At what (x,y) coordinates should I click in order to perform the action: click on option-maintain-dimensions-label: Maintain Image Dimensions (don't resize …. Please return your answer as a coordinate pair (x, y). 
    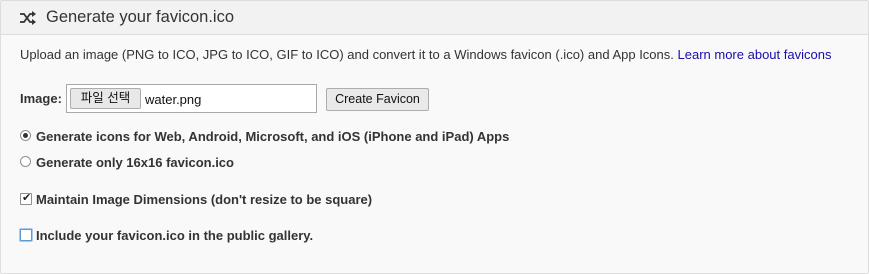
    Looking at the image, I should click on (204, 199).